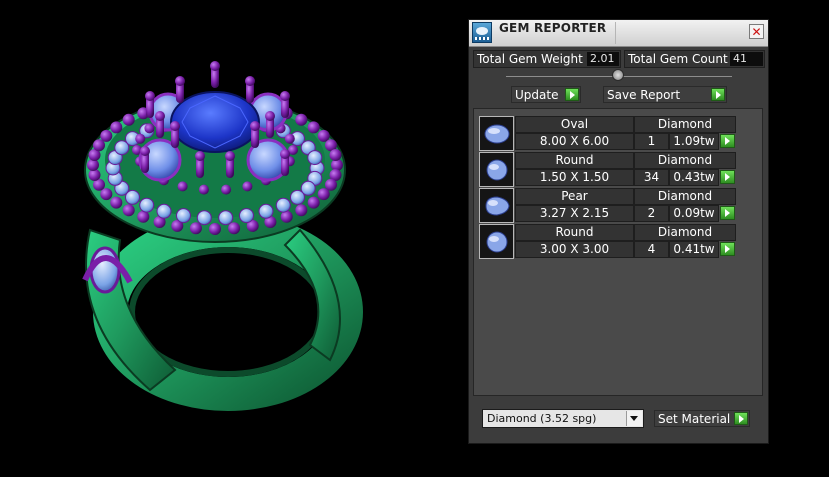 Image resolution: width=829 pixels, height=477 pixels. Describe the element at coordinates (651, 141) in the screenshot. I see `gem-count: 1` at that location.